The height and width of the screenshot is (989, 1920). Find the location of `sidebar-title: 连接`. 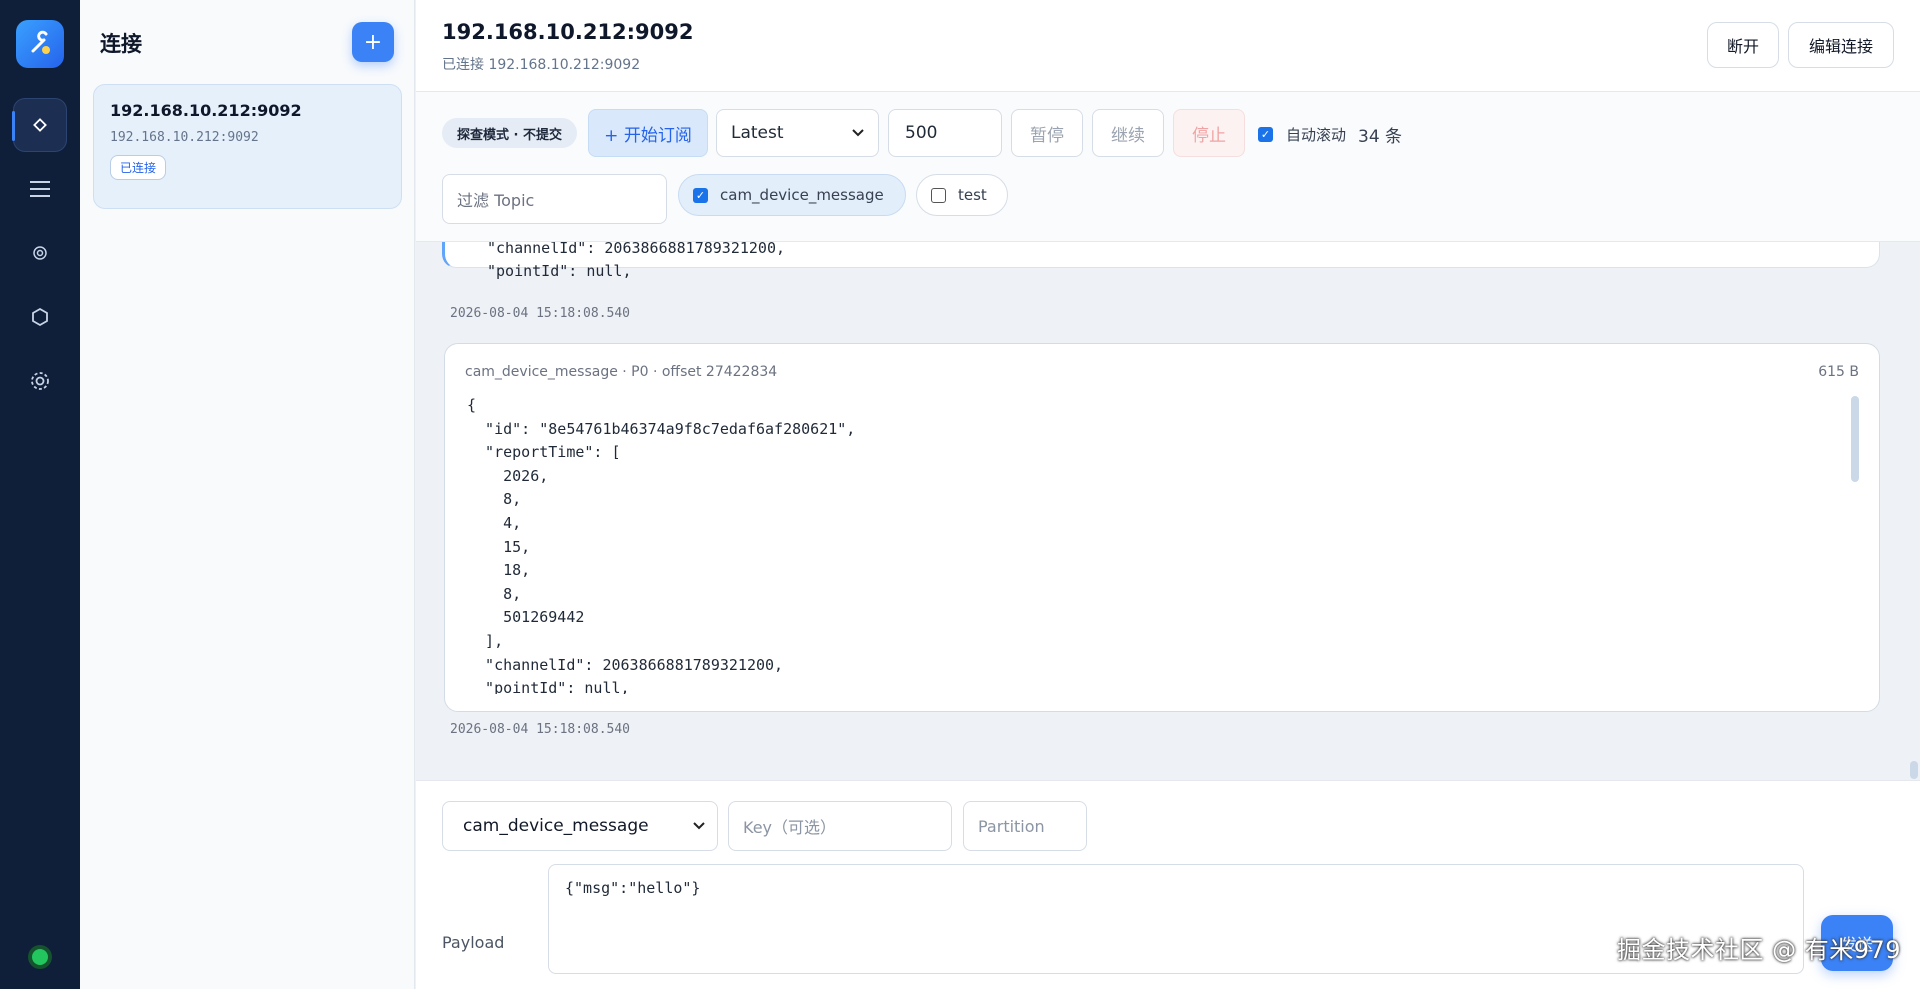

sidebar-title: 连接 is located at coordinates (121, 44).